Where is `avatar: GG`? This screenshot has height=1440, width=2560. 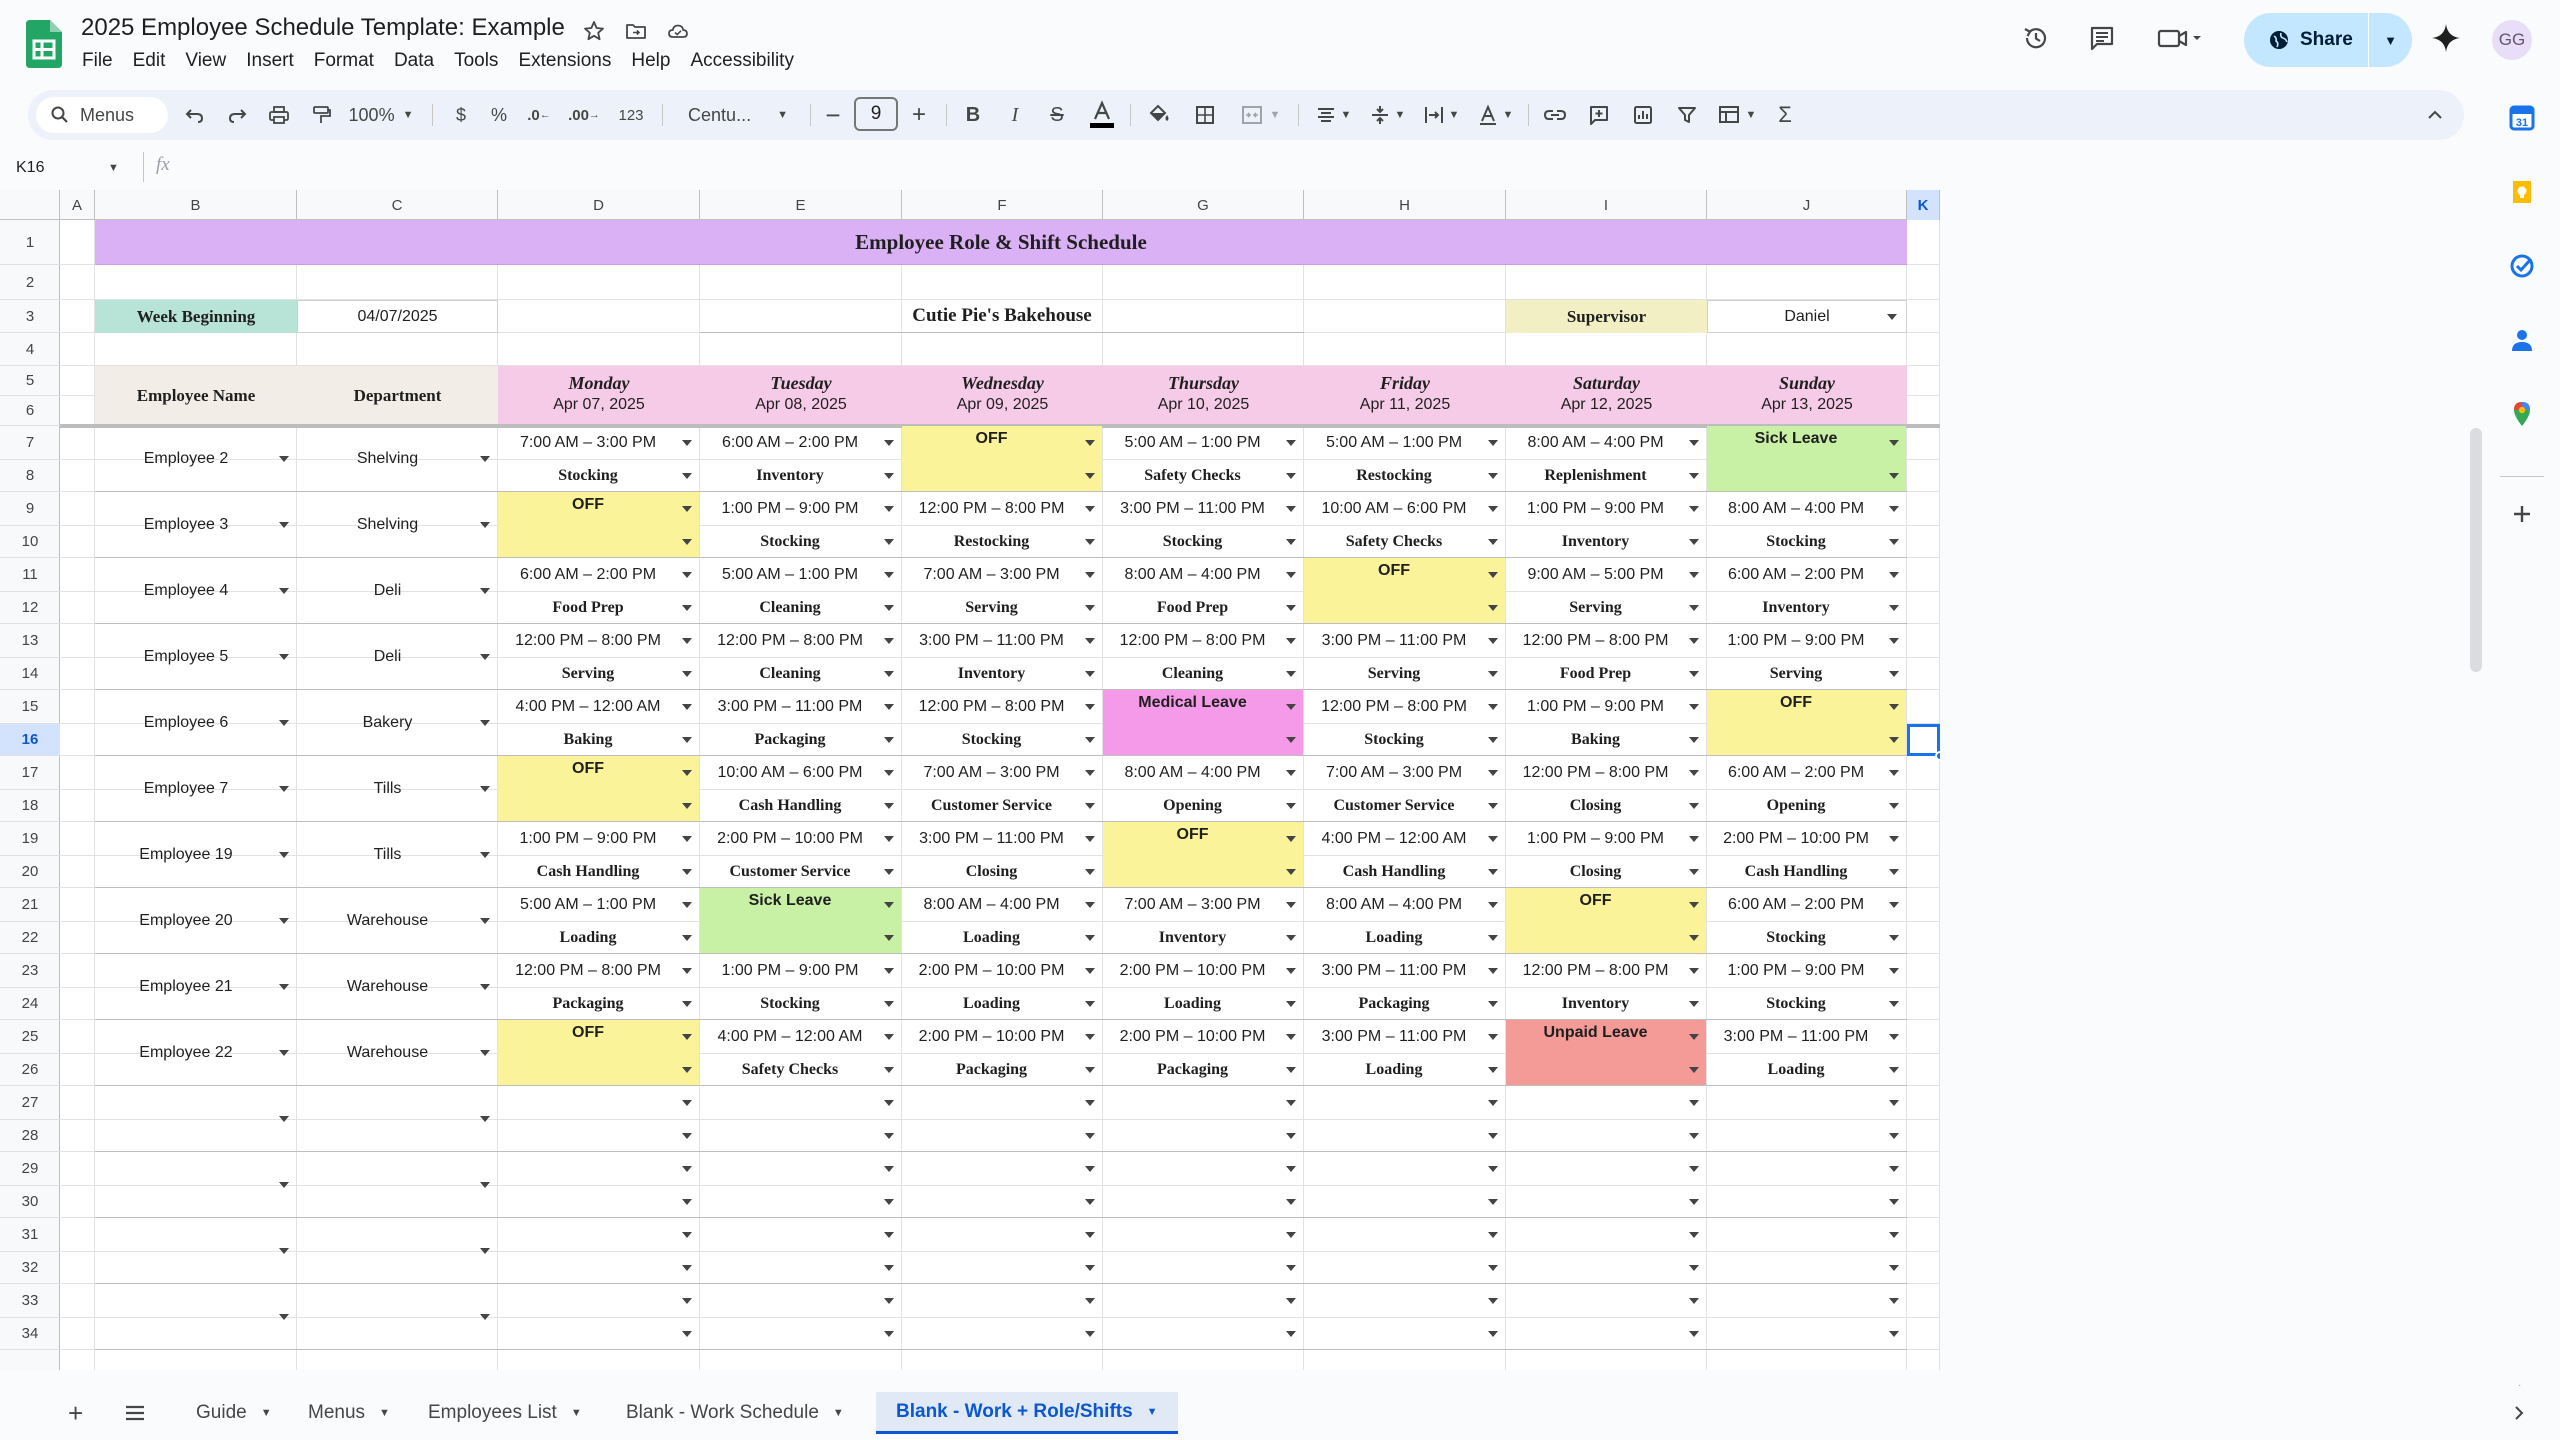
avatar: GG is located at coordinates (2512, 40).